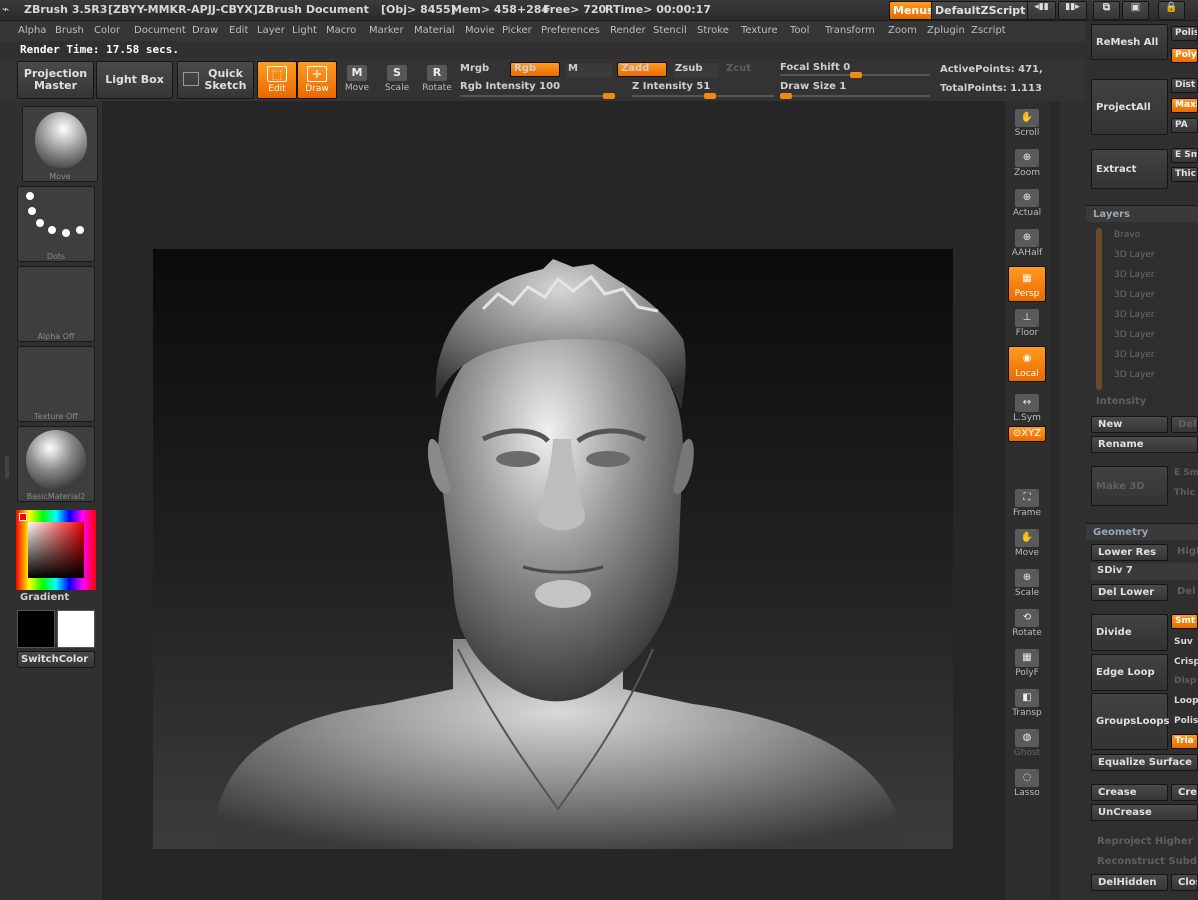  I want to click on geometry-header: Geometry, so click(1142, 531).